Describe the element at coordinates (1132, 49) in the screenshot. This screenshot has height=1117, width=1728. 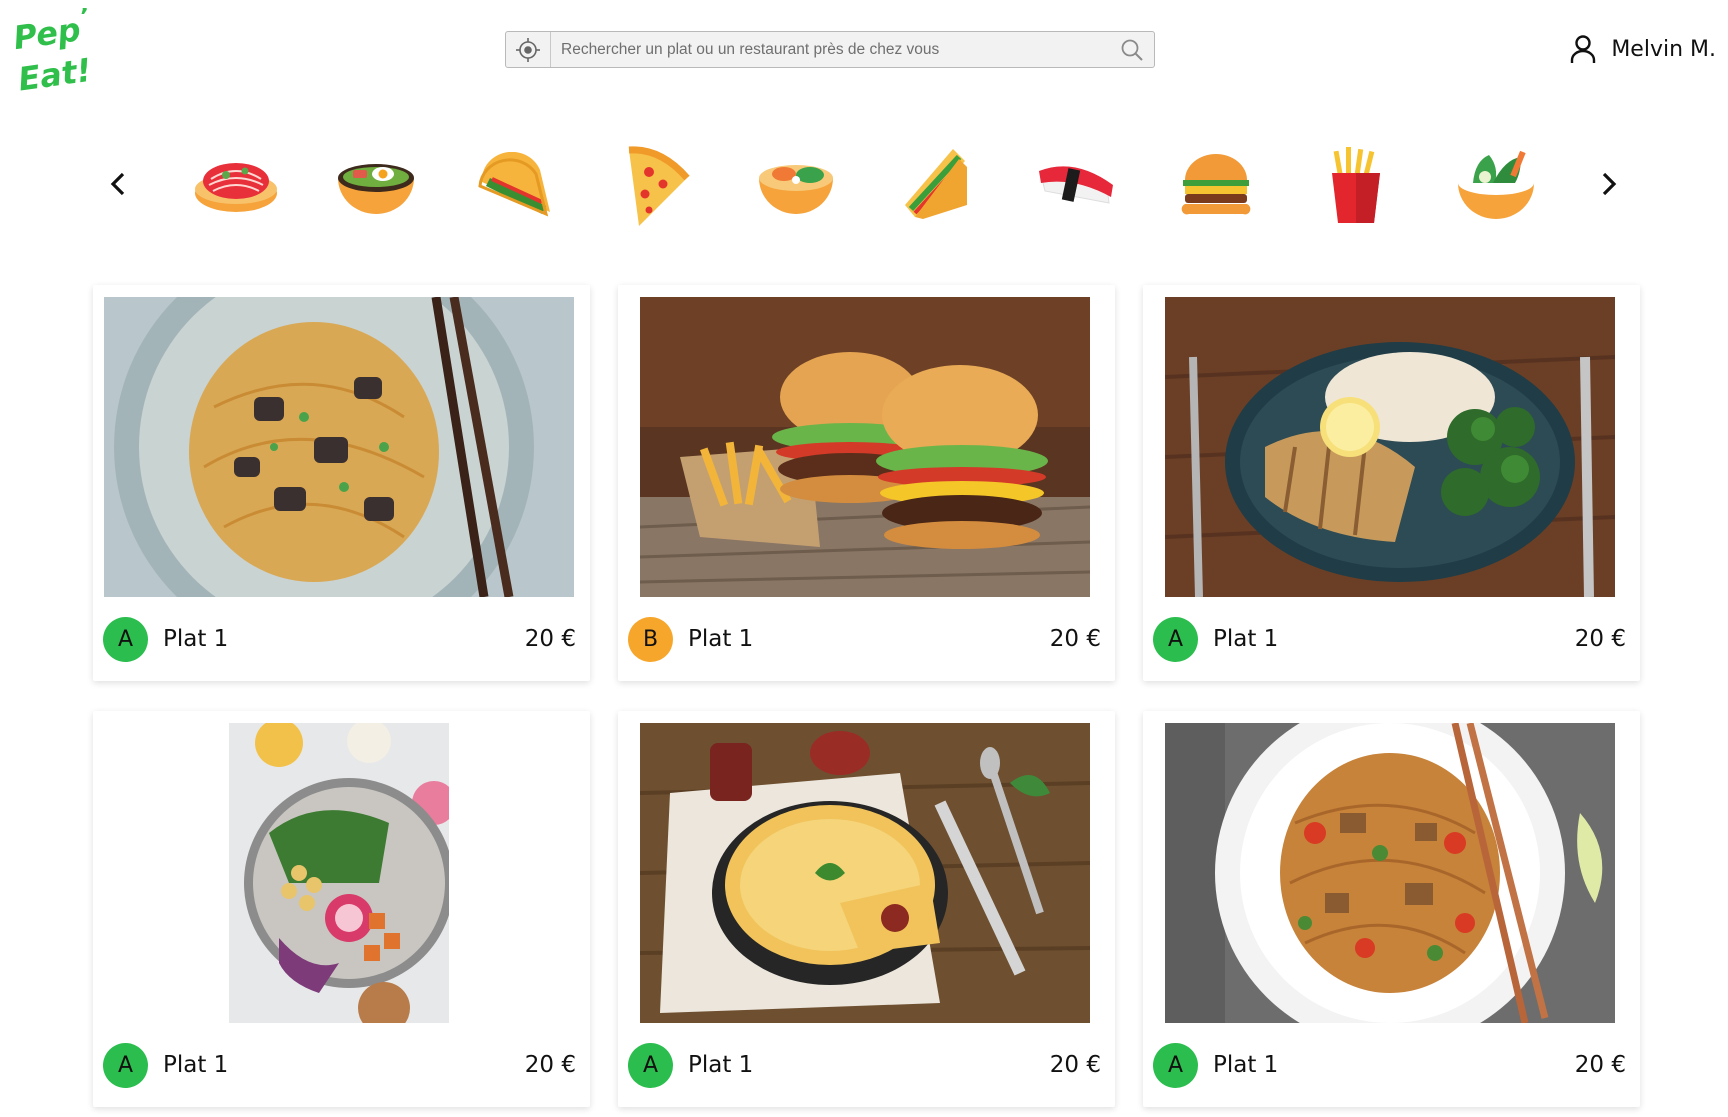
I see `search-icon` at that location.